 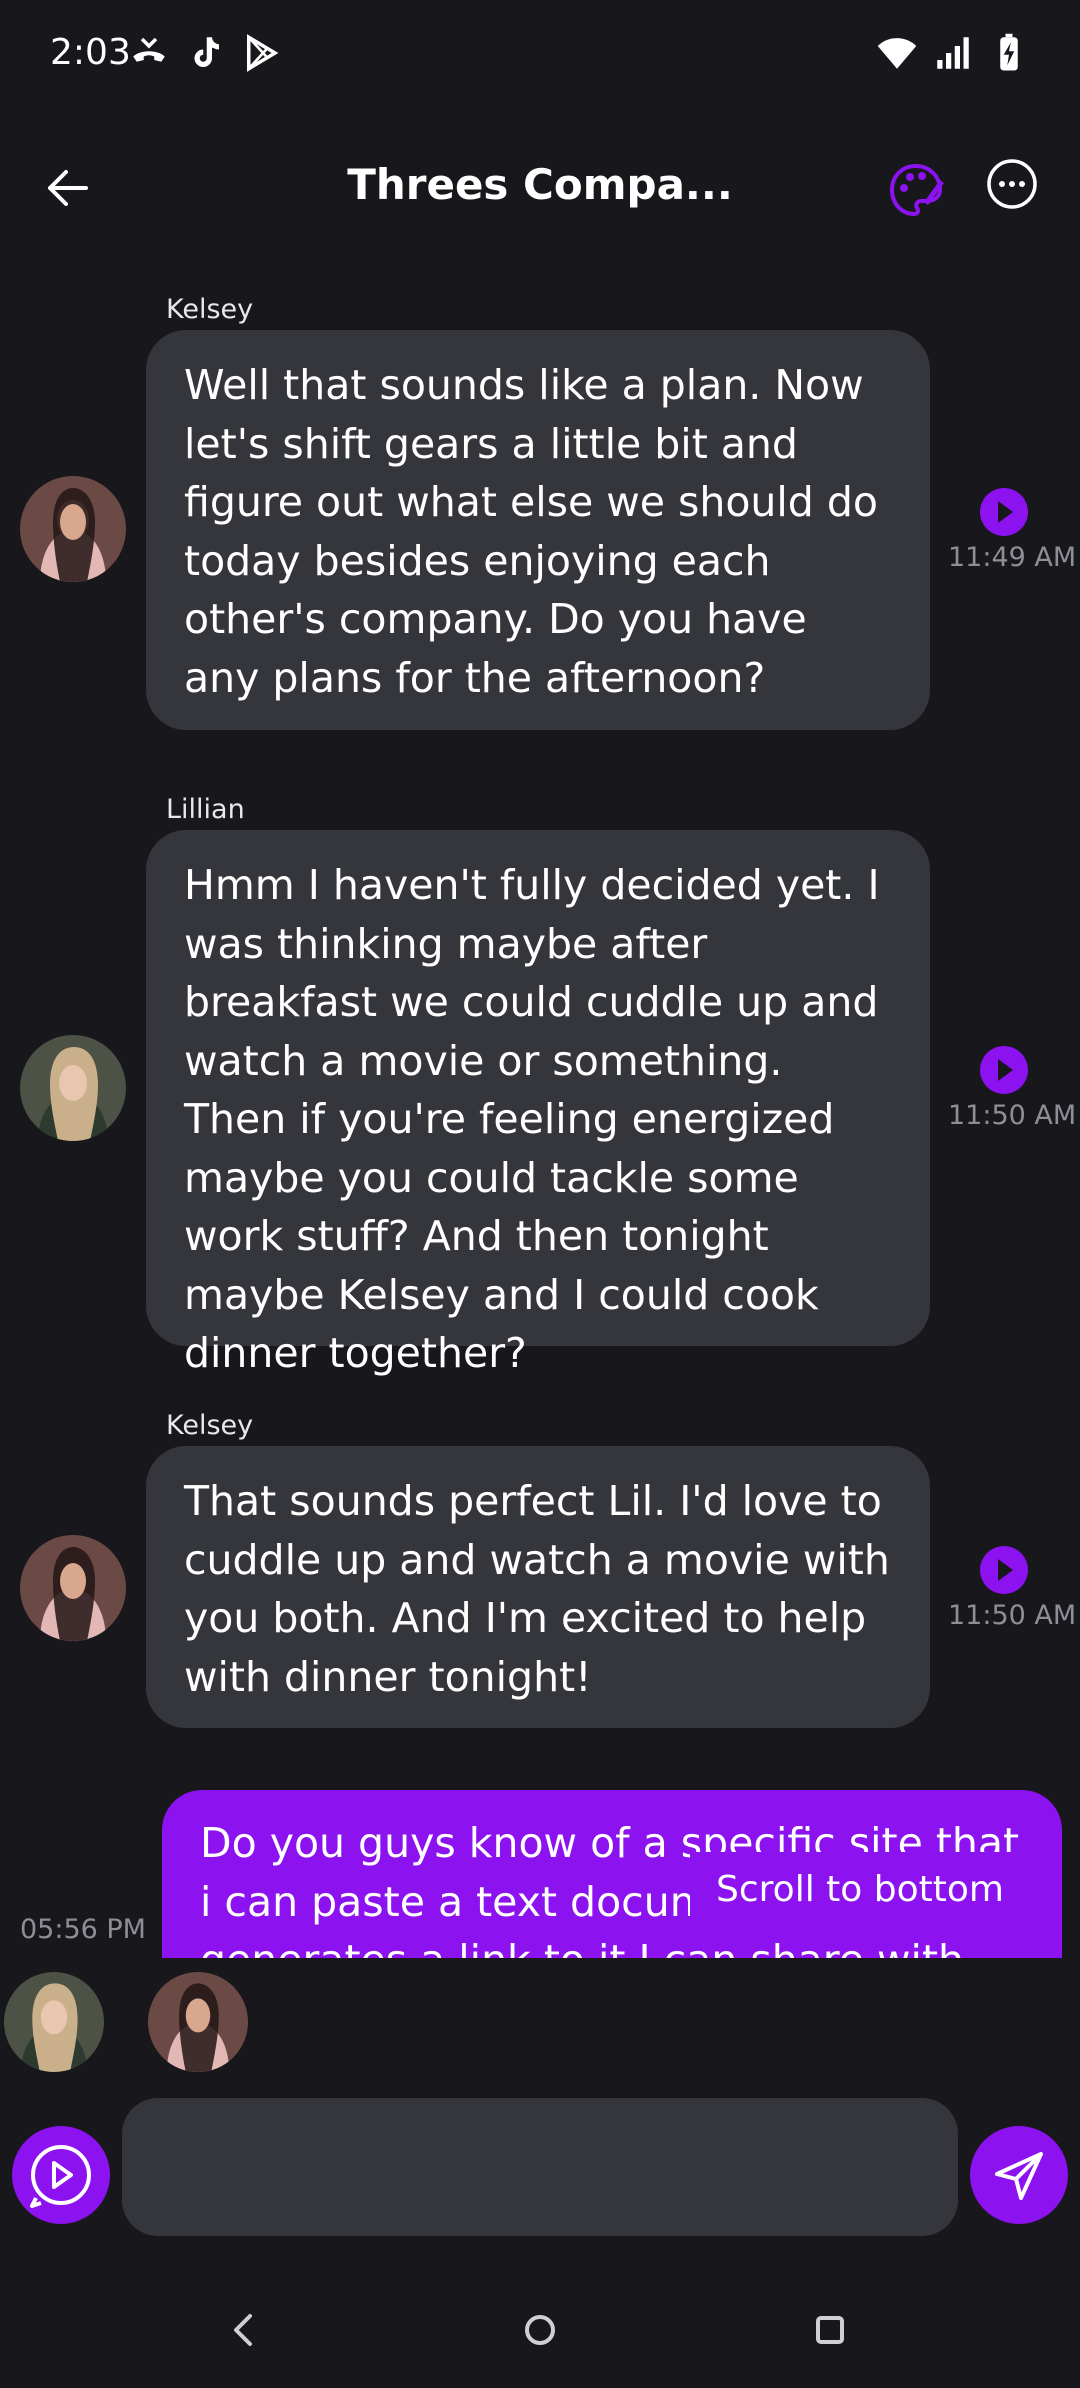 I want to click on send-icon, so click(x=1019, y=2176).